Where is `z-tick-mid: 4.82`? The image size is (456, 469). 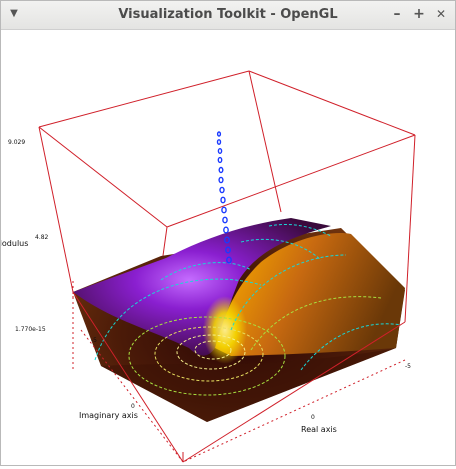 z-tick-mid: 4.82 is located at coordinates (42, 237).